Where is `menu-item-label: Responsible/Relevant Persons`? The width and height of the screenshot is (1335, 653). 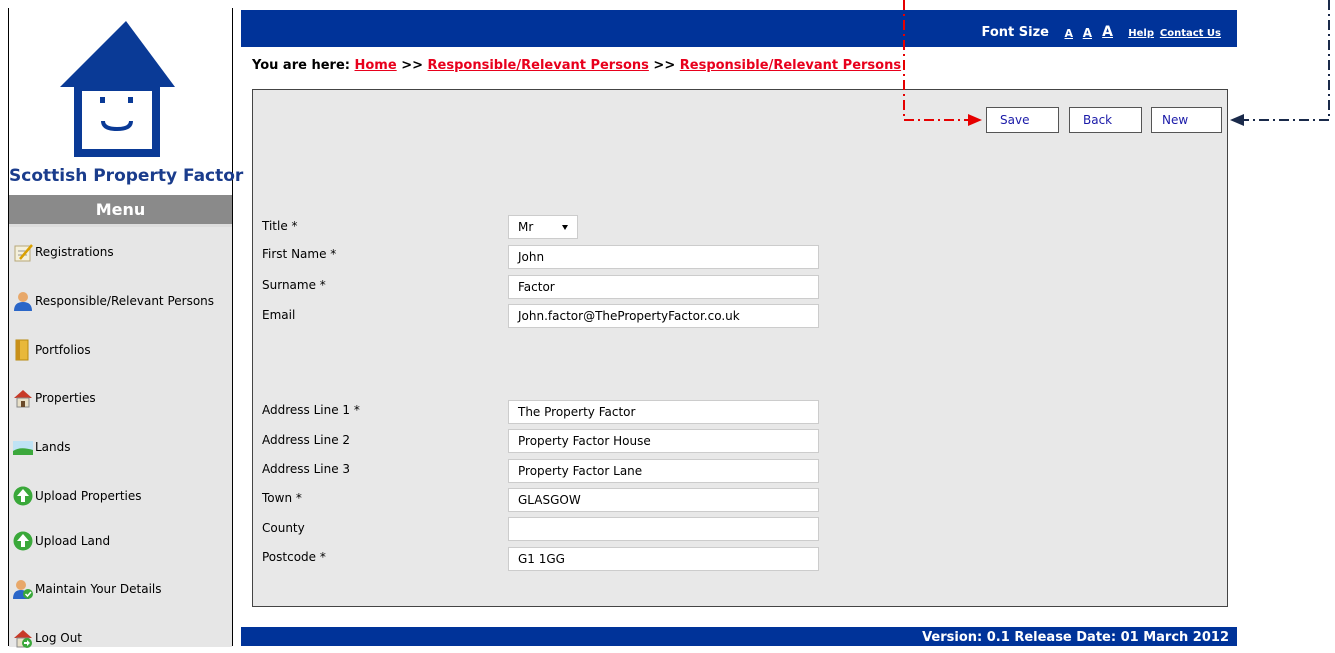 menu-item-label: Responsible/Relevant Persons is located at coordinates (125, 301).